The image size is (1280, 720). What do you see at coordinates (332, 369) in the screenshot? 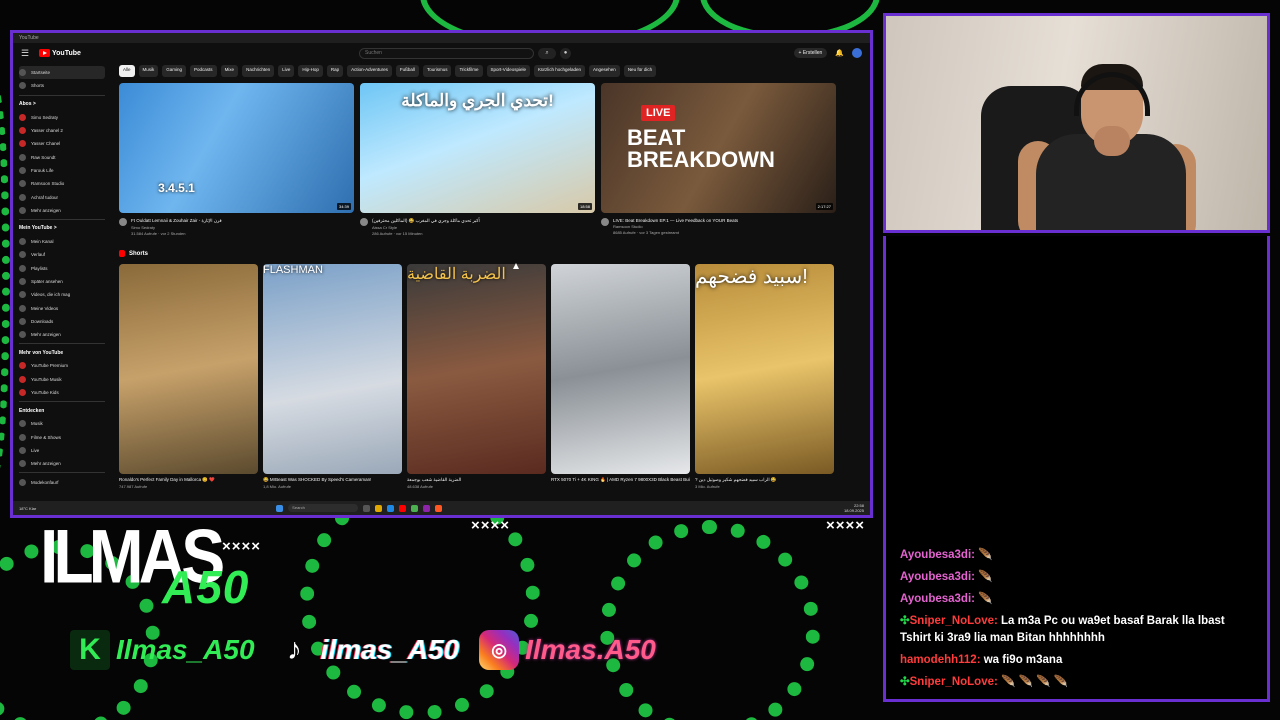
I see `short-thumbnail: FLASHMAN` at bounding box center [332, 369].